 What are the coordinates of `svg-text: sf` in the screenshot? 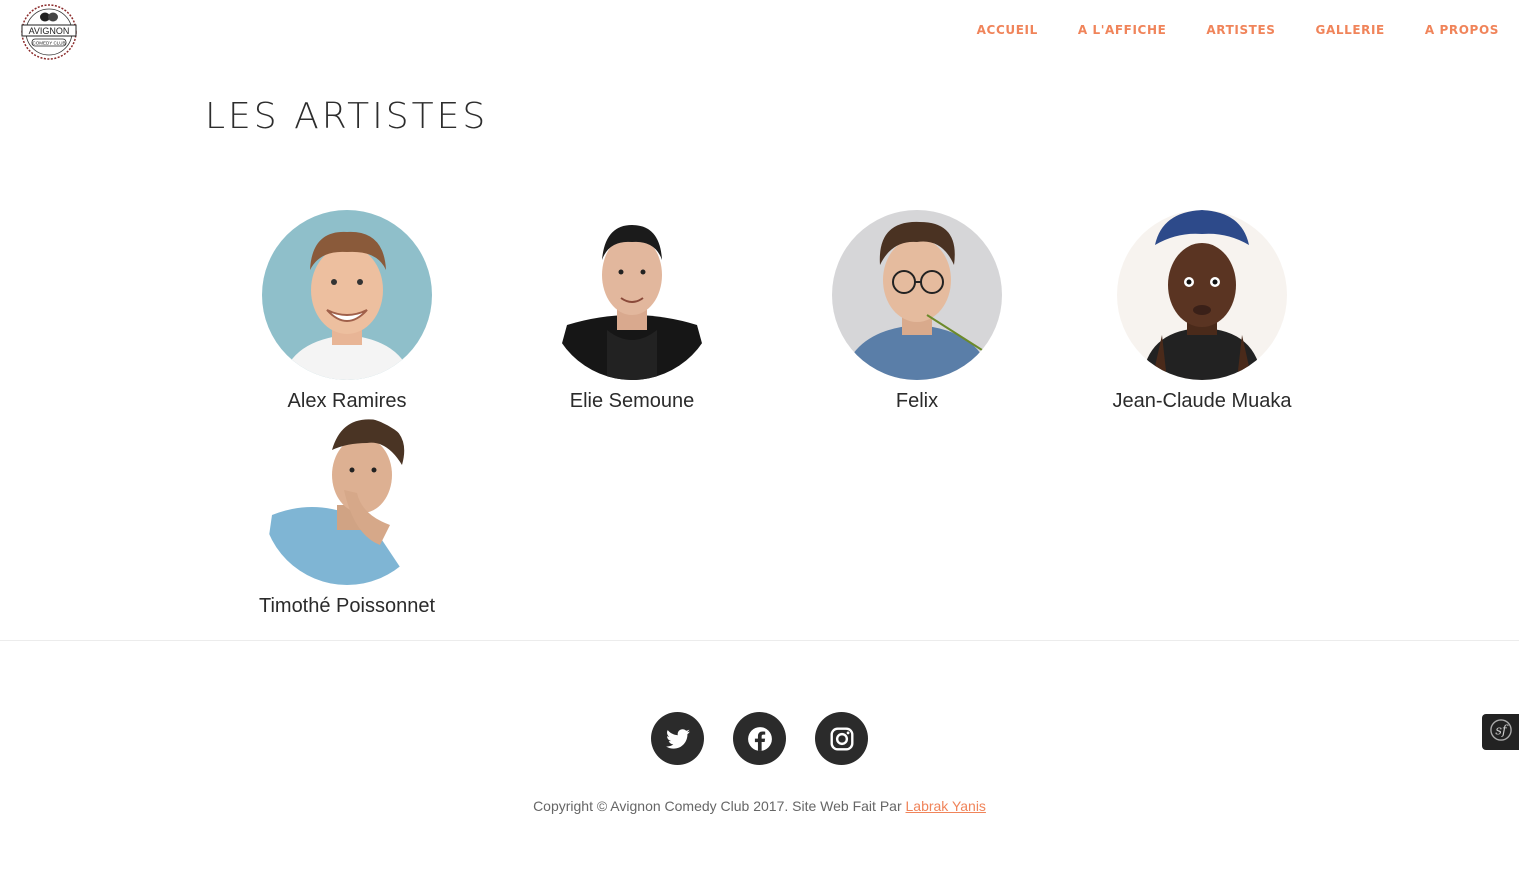 It's located at (1502, 730).